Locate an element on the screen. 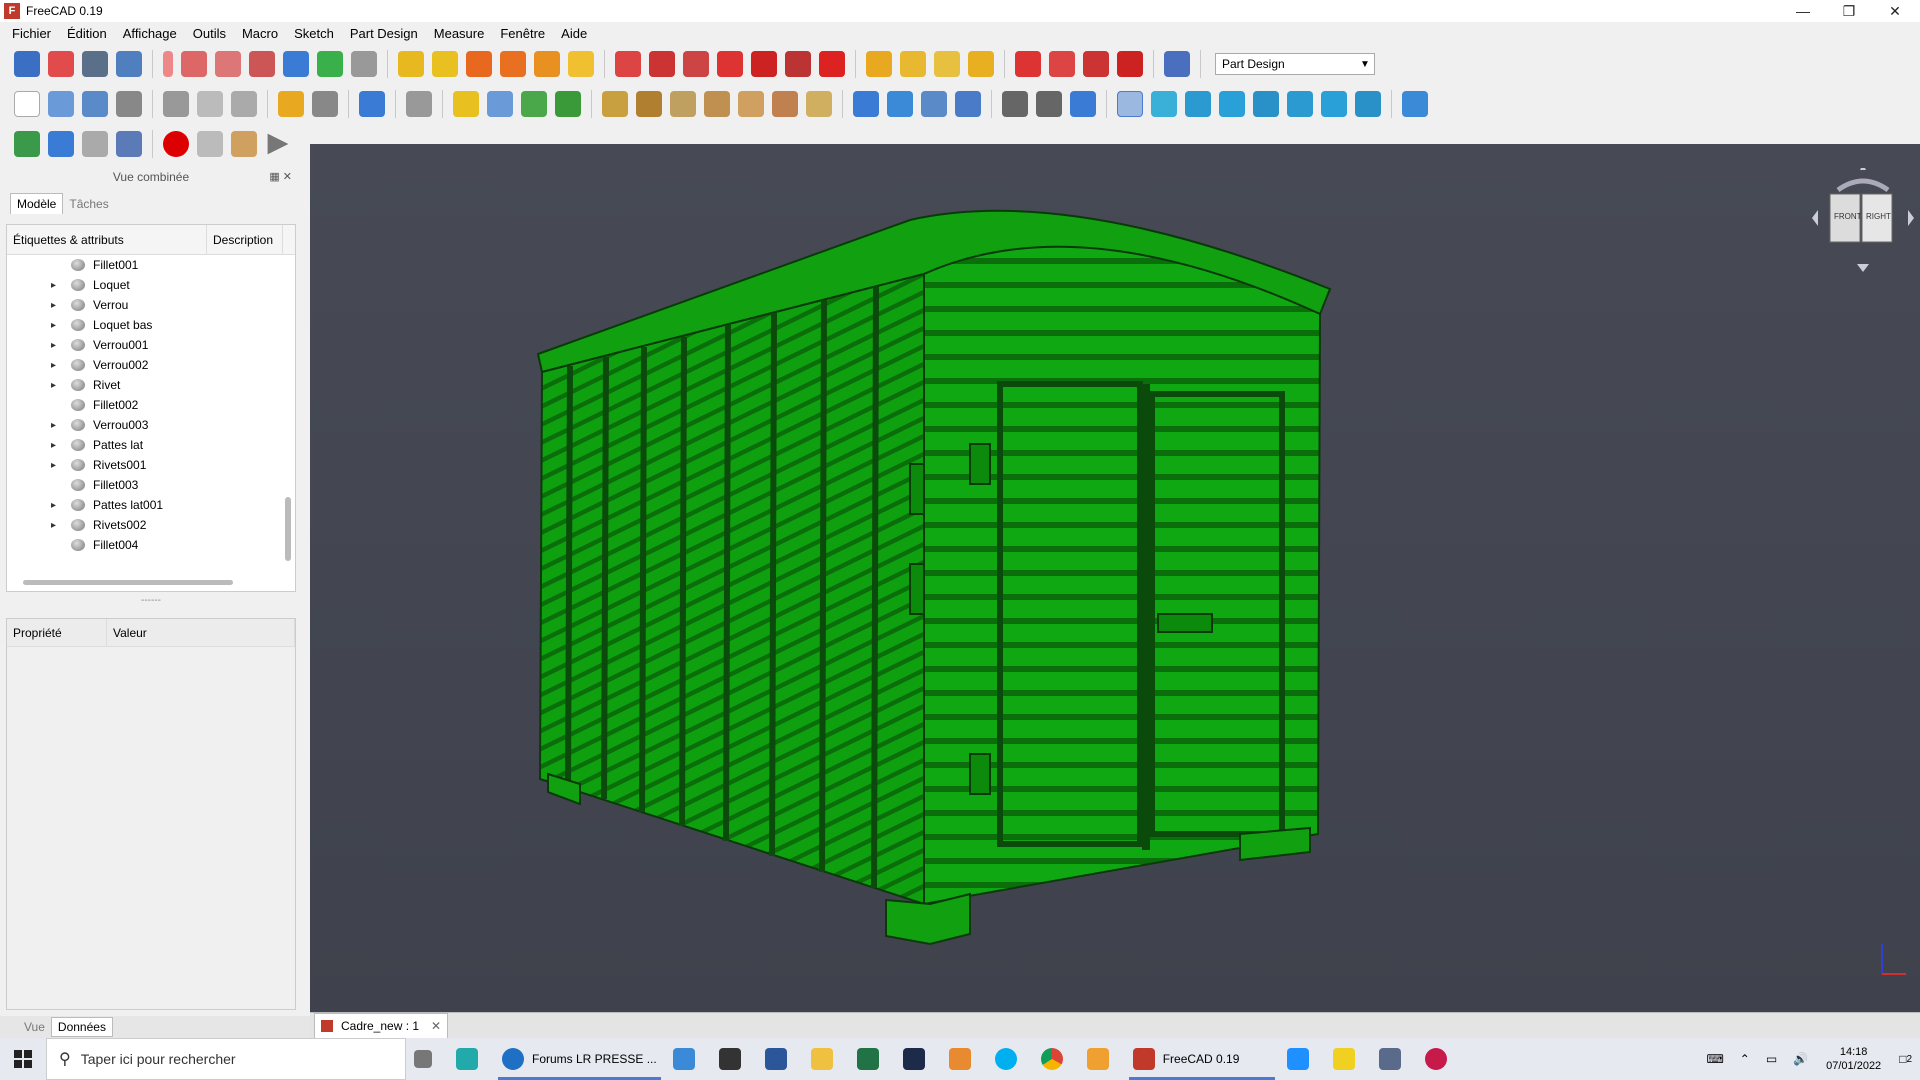 This screenshot has height=1080, width=1920. taskbar-app-excel is located at coordinates (872, 1059).